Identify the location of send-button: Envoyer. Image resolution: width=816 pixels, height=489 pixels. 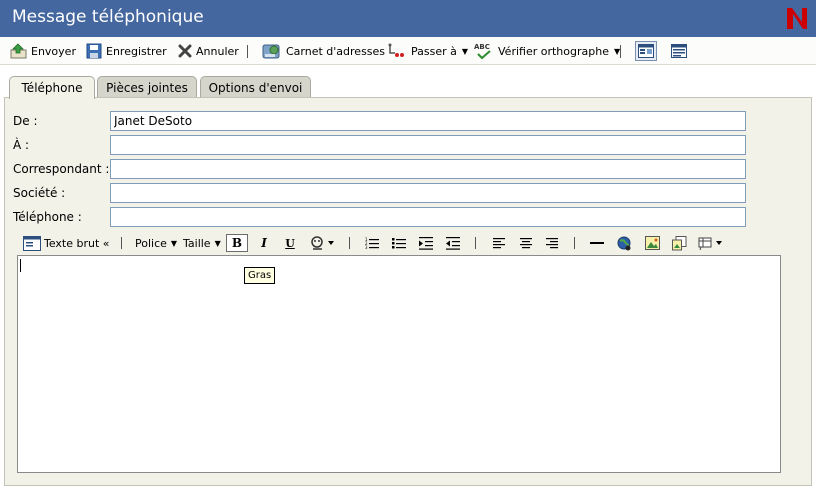
(43, 51).